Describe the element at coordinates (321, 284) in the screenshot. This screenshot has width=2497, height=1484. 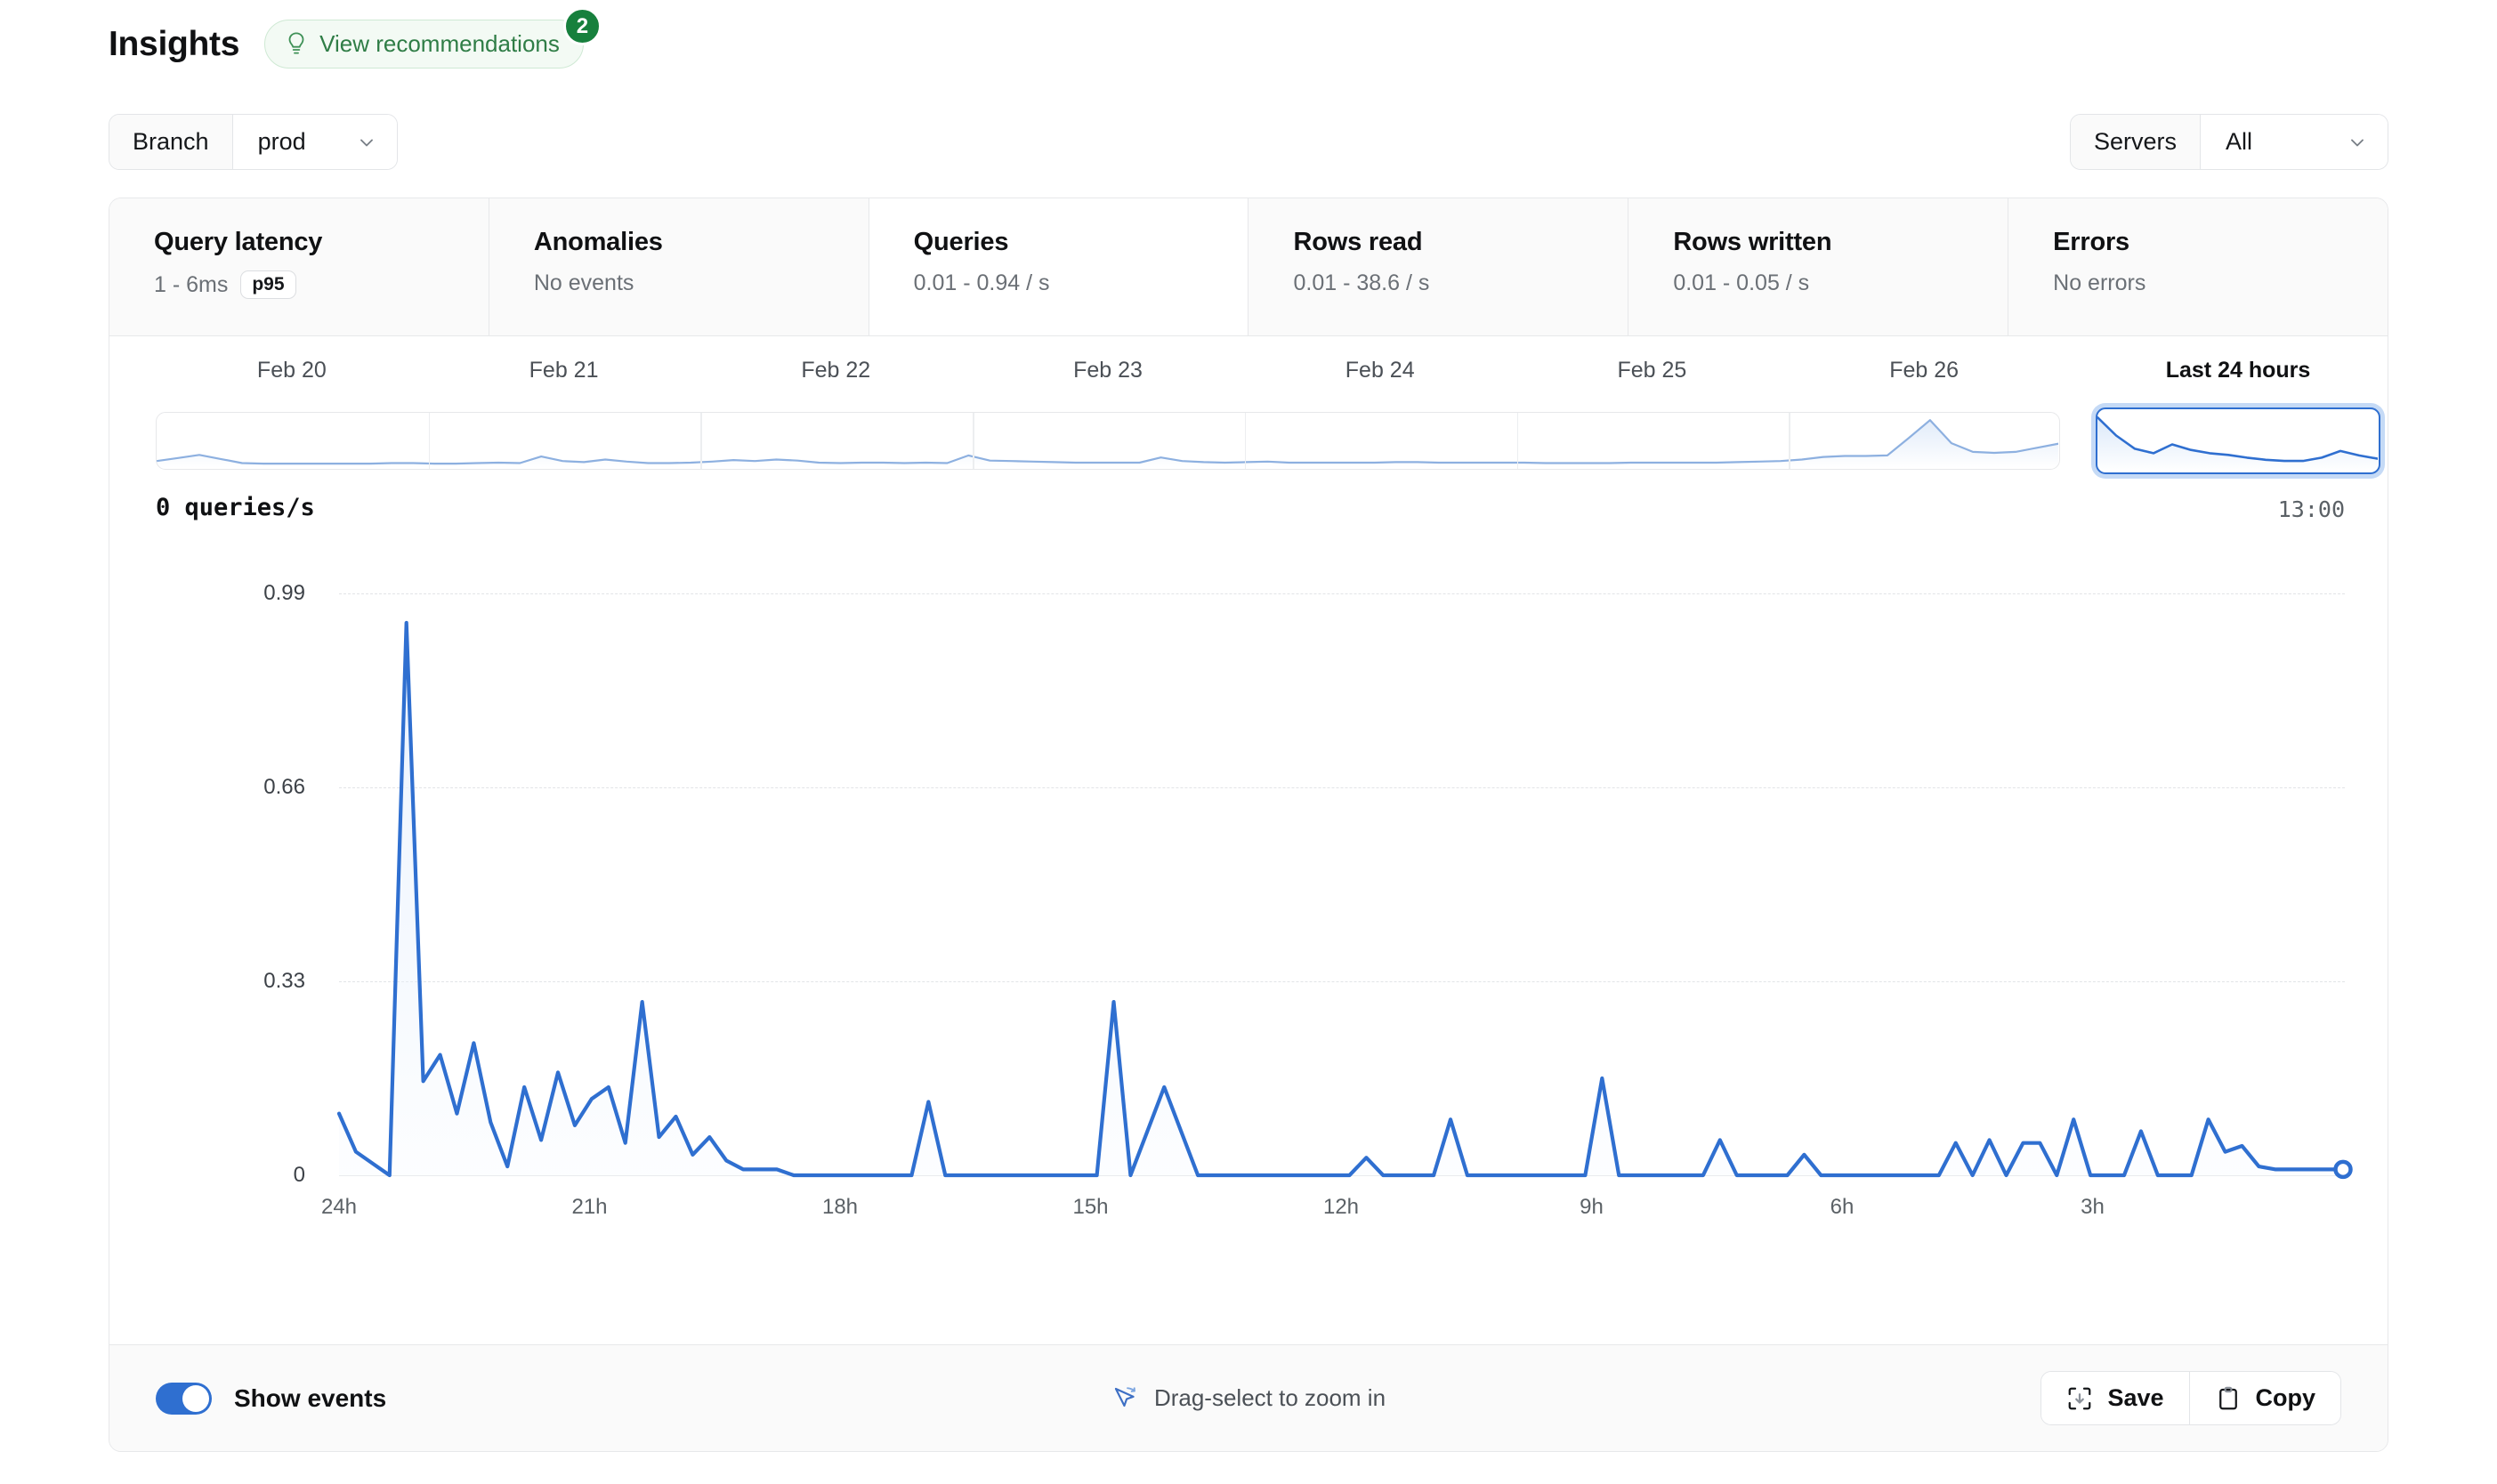
I see `metric-subtitle: 1 - 6ms p95` at that location.